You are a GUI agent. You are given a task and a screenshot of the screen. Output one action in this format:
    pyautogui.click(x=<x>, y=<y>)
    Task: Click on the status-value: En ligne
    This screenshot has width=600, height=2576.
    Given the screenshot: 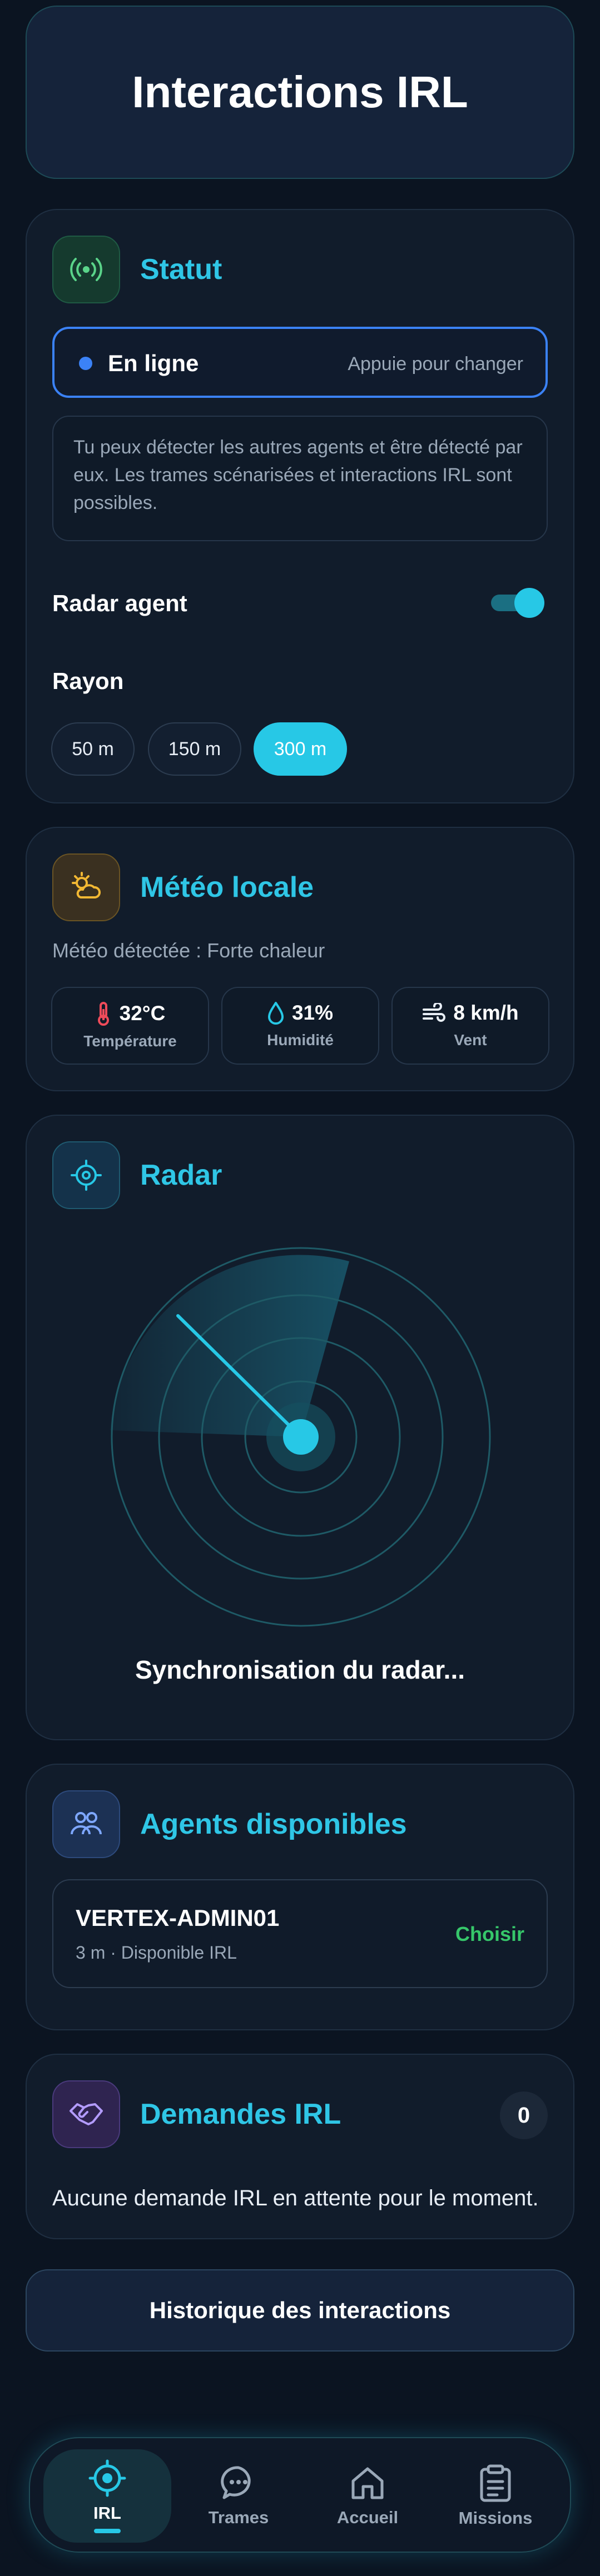 What is the action you would take?
    pyautogui.click(x=153, y=363)
    